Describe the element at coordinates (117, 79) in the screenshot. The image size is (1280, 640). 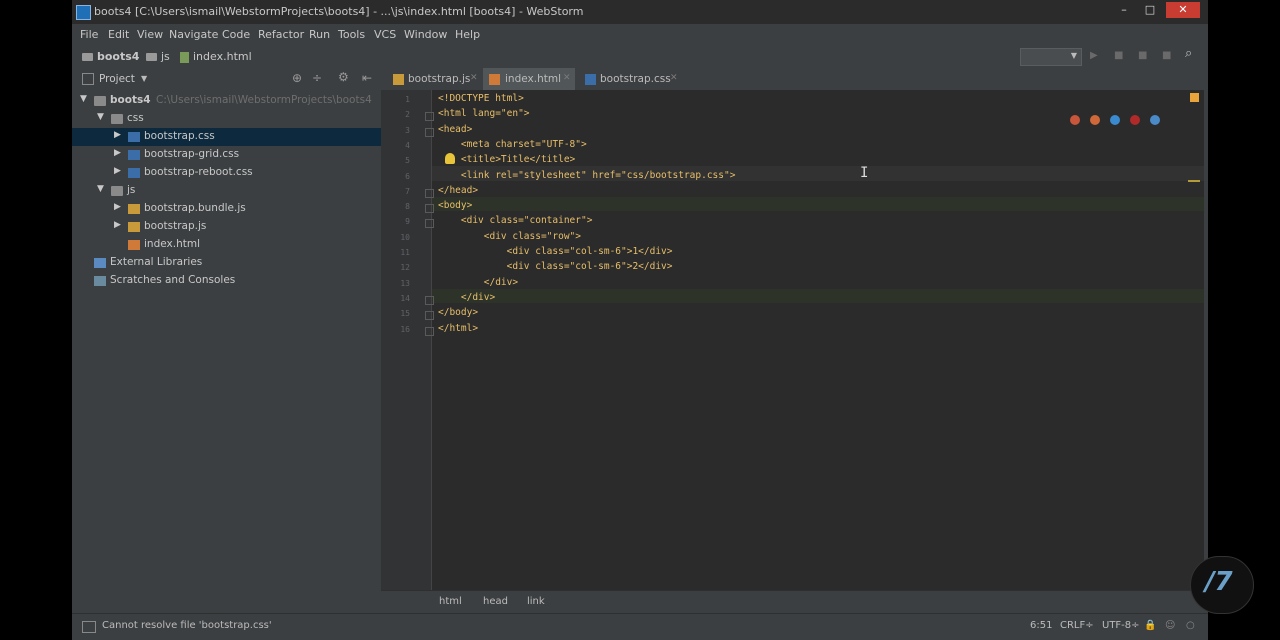
I see `project-view-label: Project` at that location.